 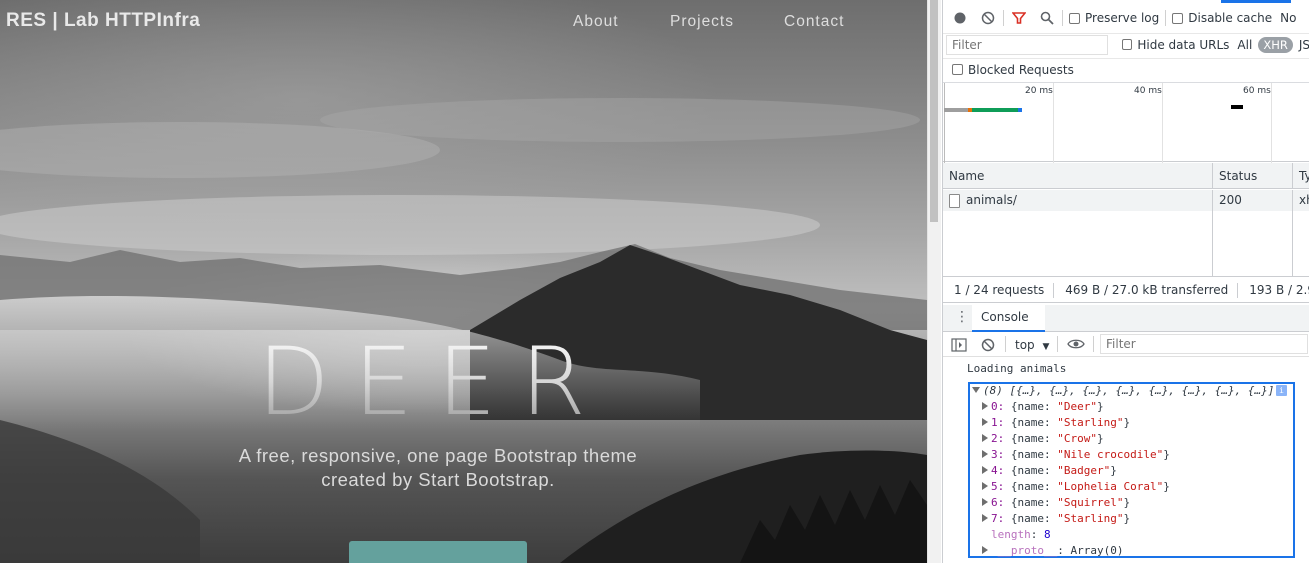 What do you see at coordinates (814, 22) in the screenshot?
I see `nav-link-contact: Contact` at bounding box center [814, 22].